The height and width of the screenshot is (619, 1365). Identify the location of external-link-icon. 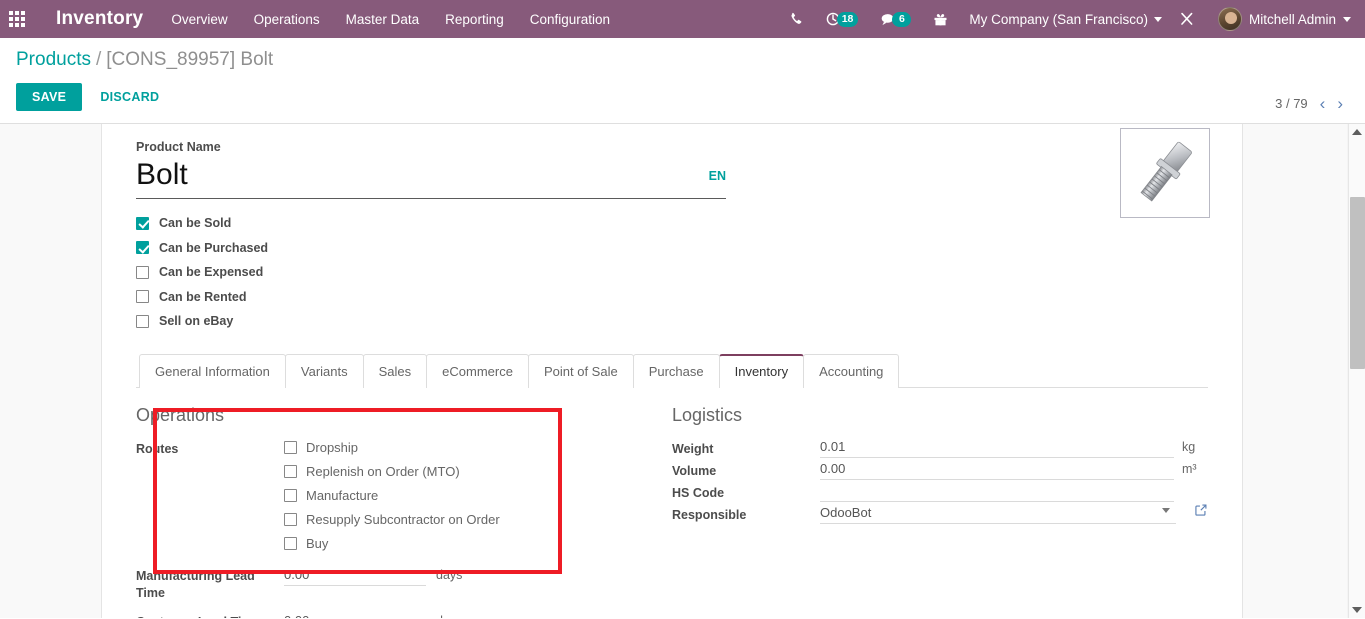
(1201, 512).